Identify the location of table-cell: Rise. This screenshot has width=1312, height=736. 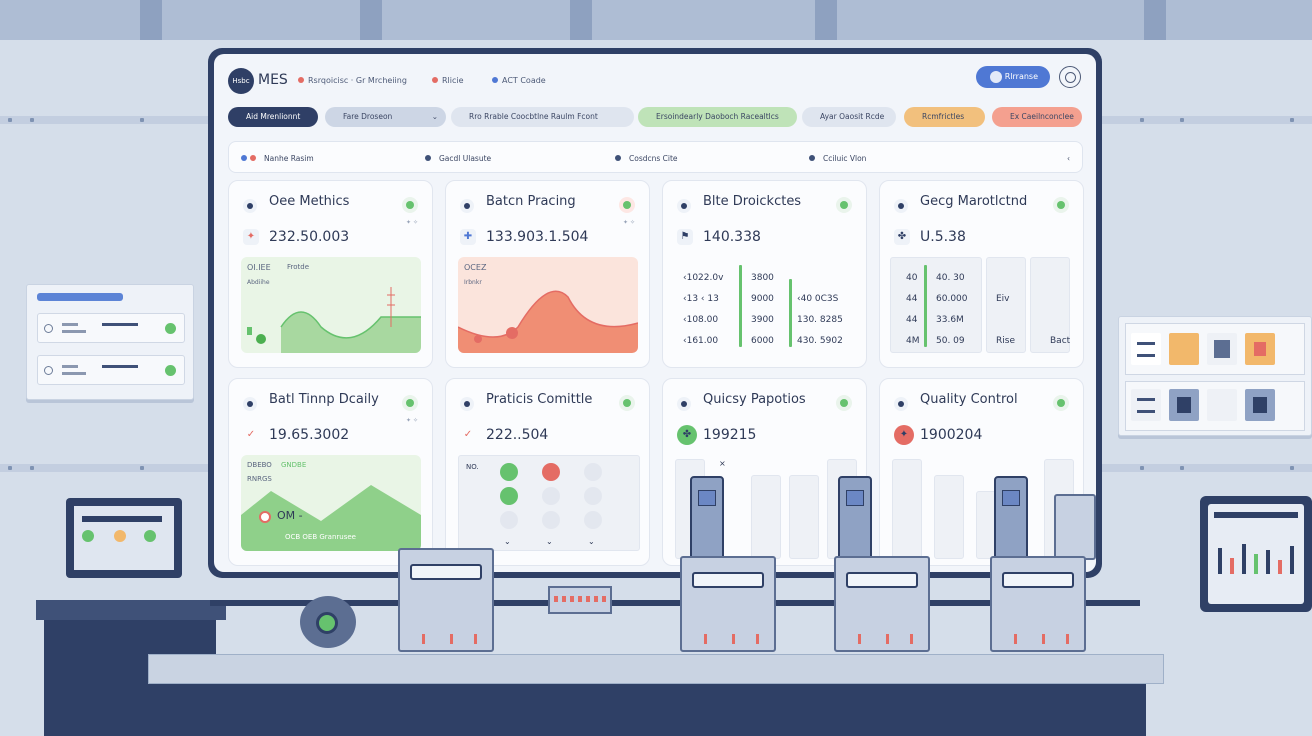
(1005, 341).